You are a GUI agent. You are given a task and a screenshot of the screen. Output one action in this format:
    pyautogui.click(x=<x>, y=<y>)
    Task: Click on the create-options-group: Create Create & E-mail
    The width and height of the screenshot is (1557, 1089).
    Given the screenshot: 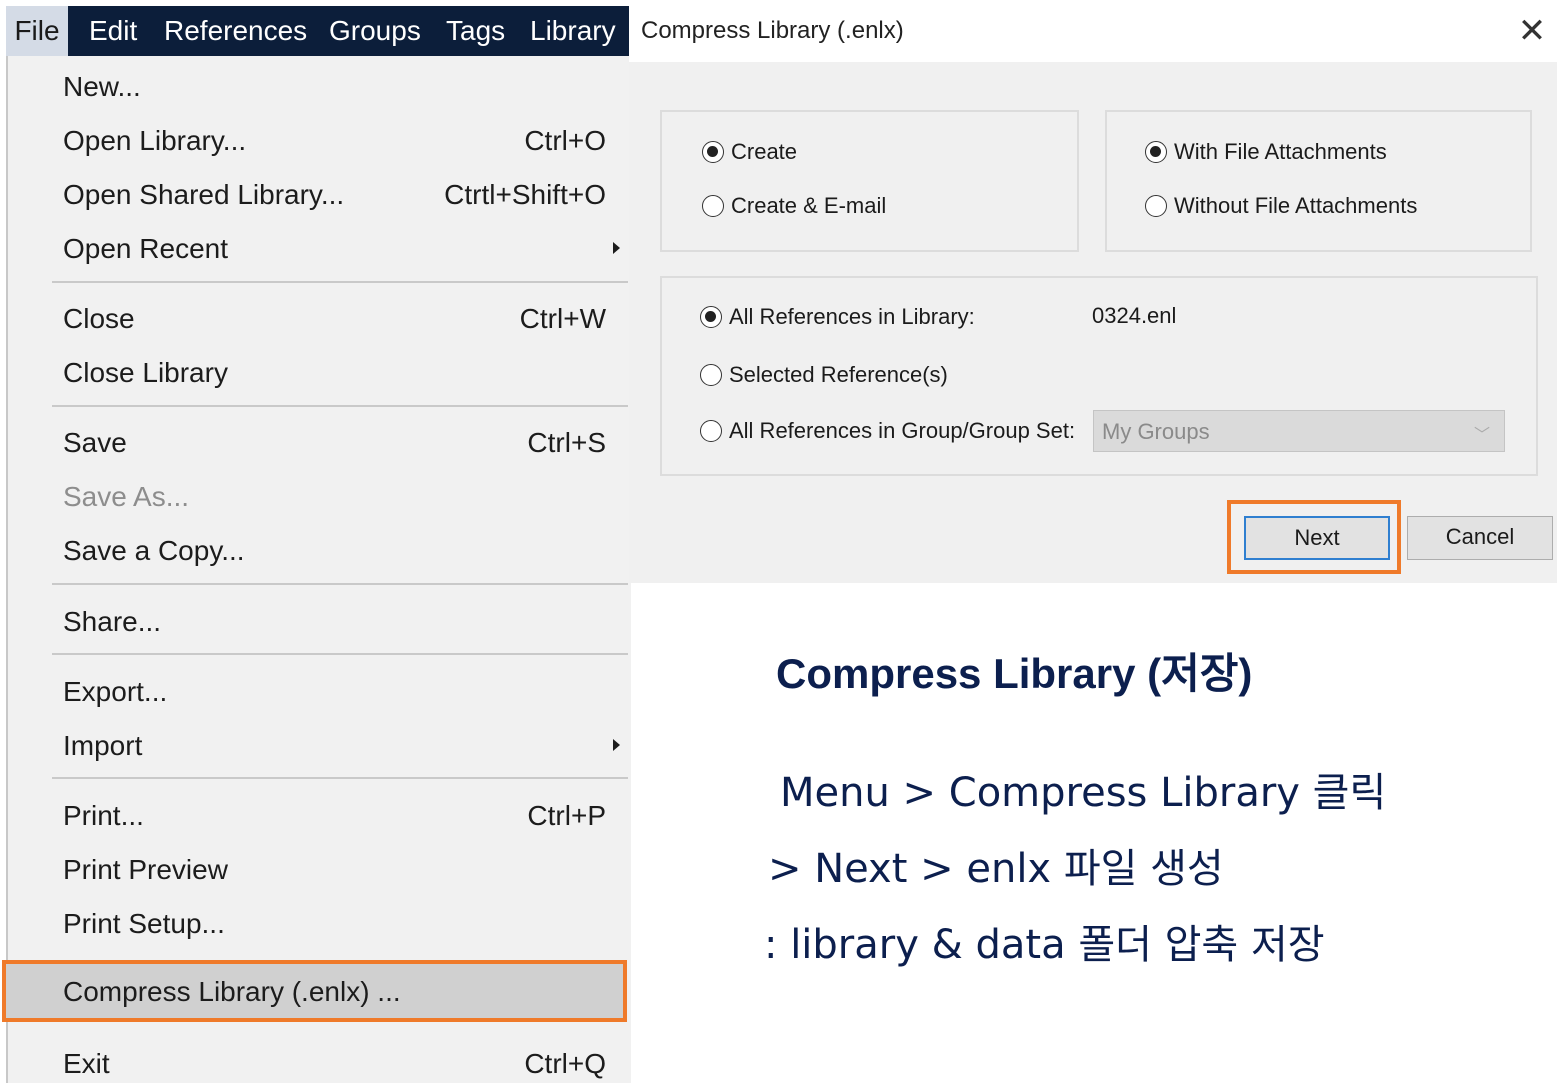 What is the action you would take?
    pyautogui.click(x=869, y=181)
    